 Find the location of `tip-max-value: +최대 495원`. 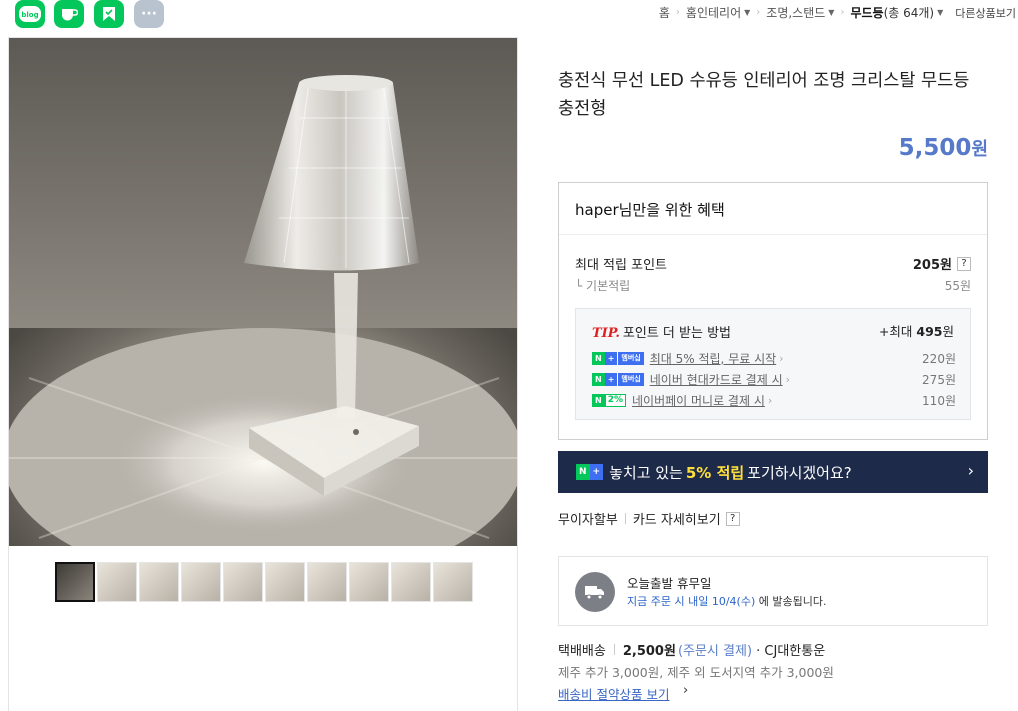

tip-max-value: +최대 495원 is located at coordinates (916, 331).